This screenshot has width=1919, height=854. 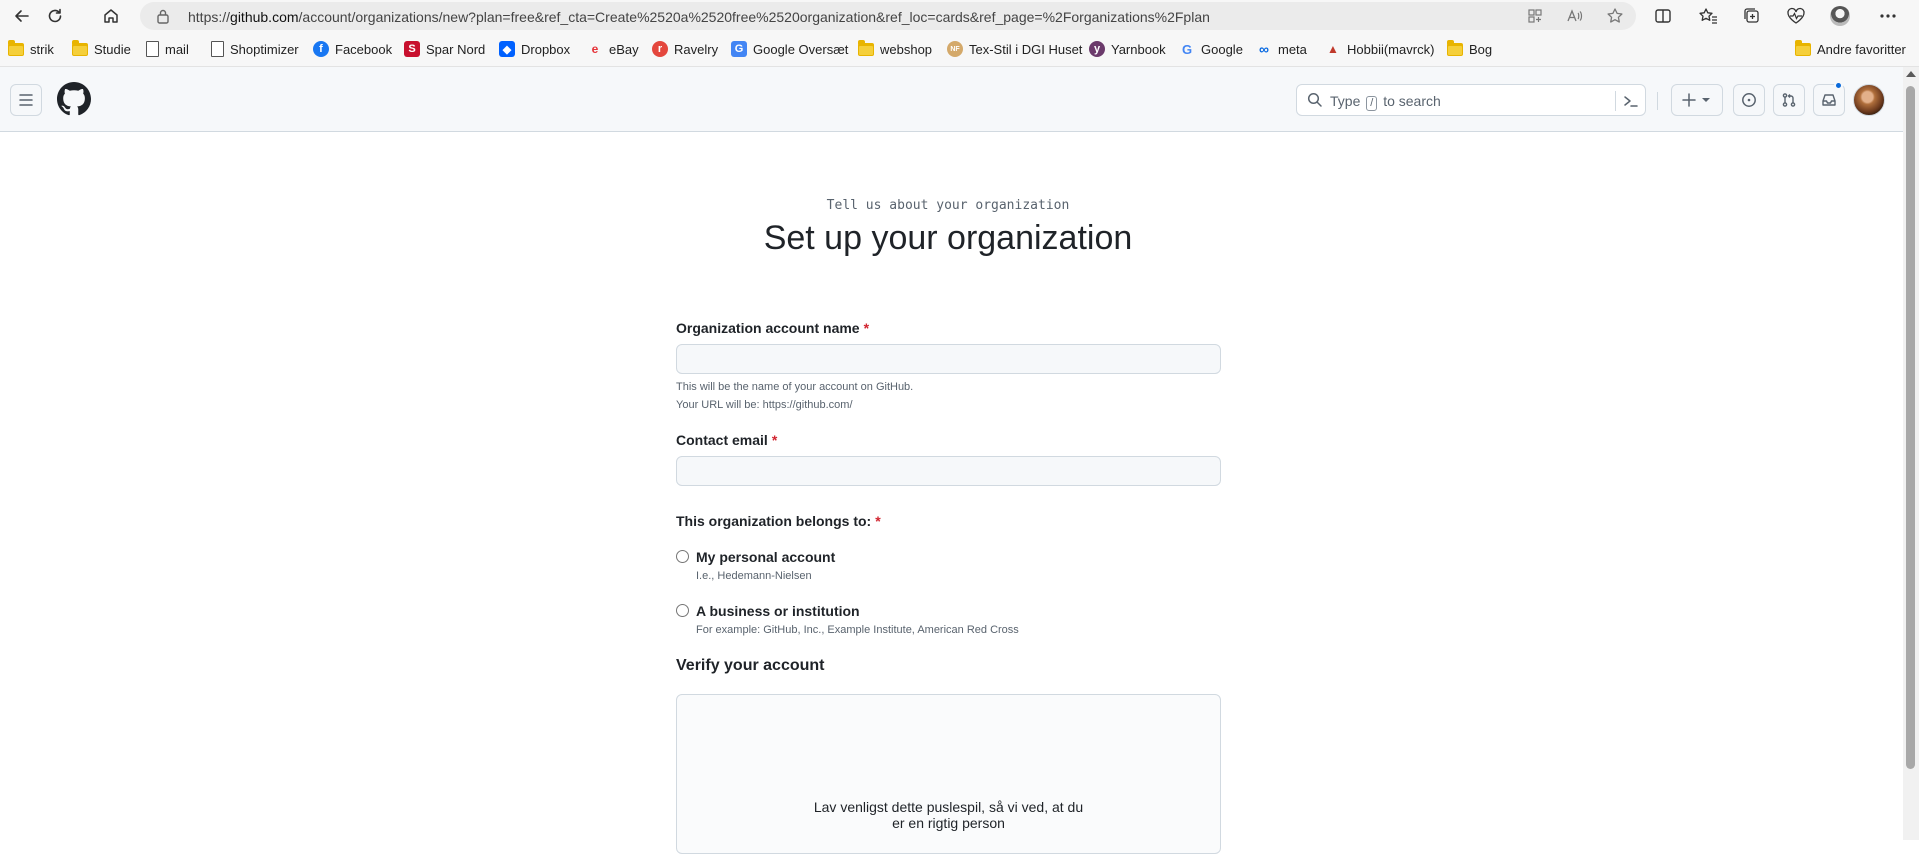 What do you see at coordinates (101, 48) in the screenshot?
I see `bookmark-studie: Studie` at bounding box center [101, 48].